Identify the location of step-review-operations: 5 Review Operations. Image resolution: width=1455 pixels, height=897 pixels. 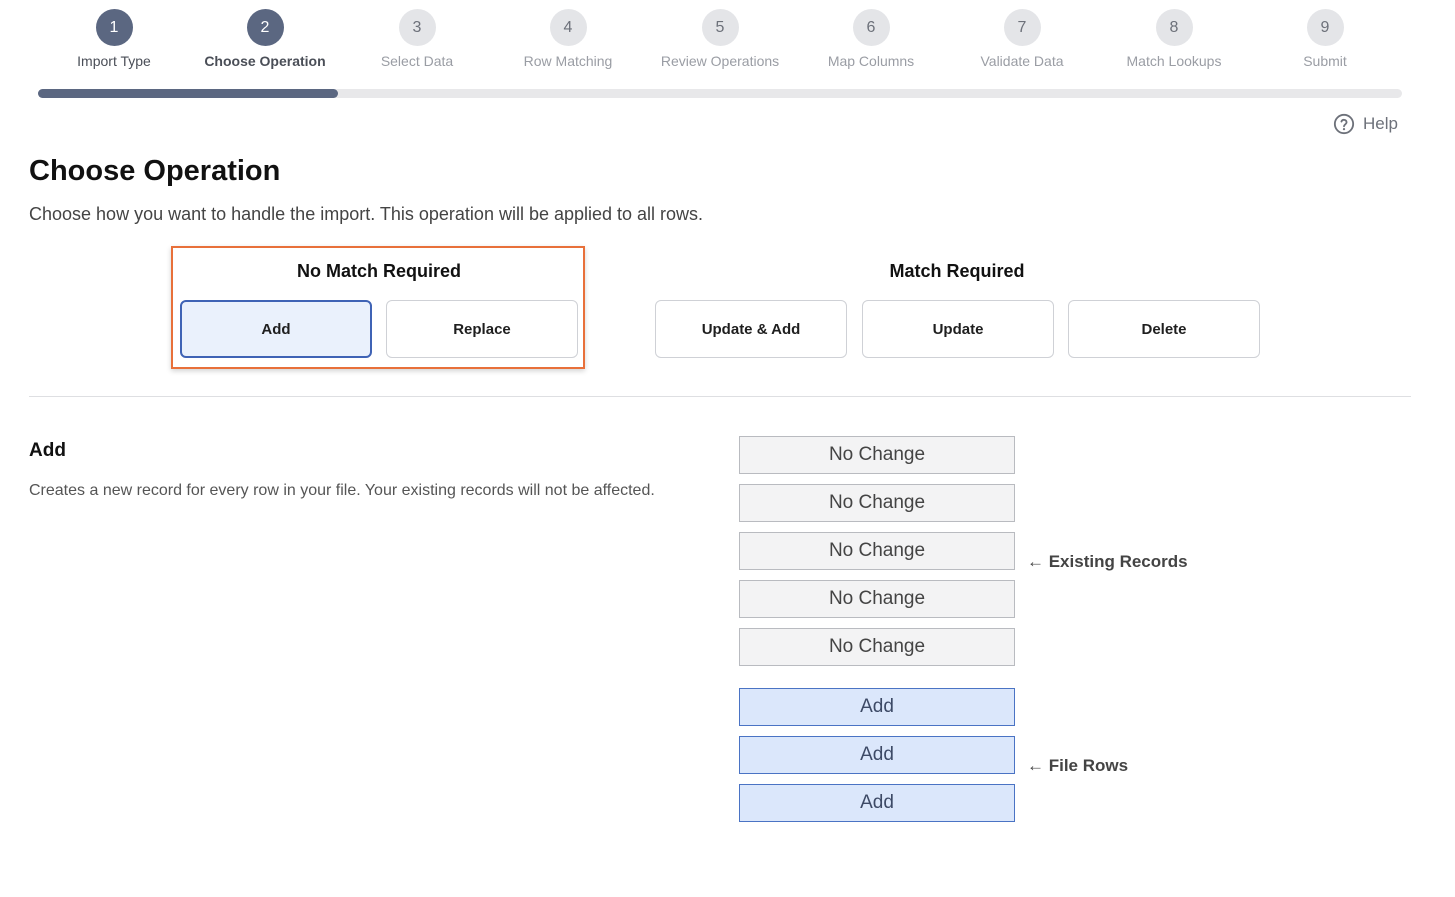
(720, 39).